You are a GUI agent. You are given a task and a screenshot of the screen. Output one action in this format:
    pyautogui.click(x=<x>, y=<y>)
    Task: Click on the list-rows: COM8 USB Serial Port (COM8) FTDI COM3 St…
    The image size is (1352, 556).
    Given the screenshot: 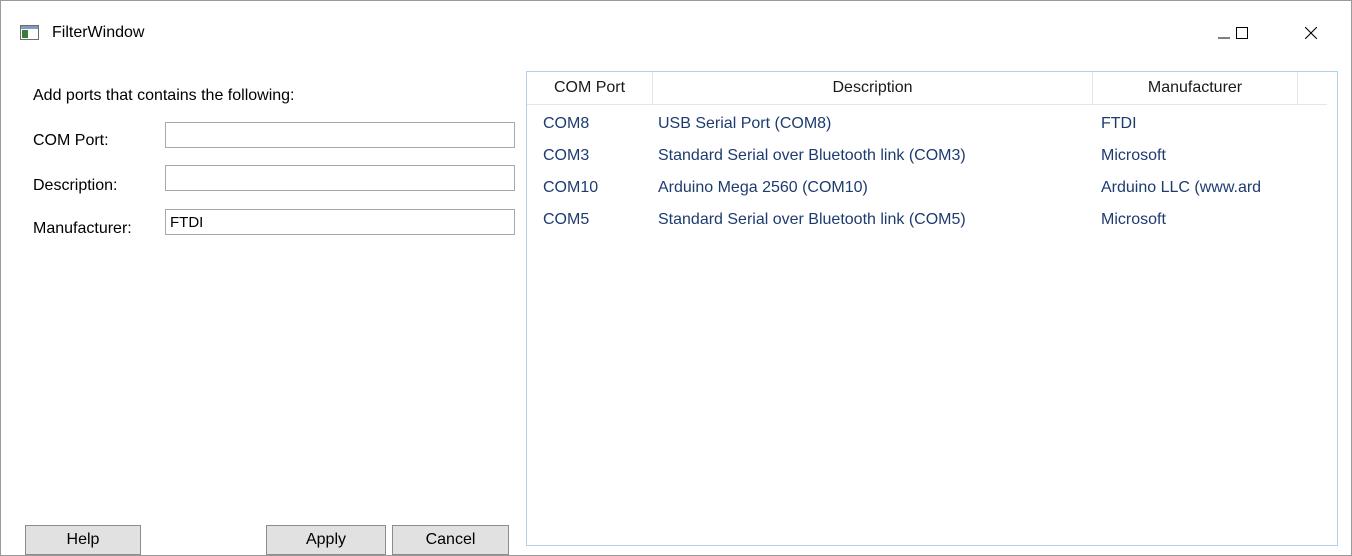 What is the action you would take?
    pyautogui.click(x=927, y=174)
    